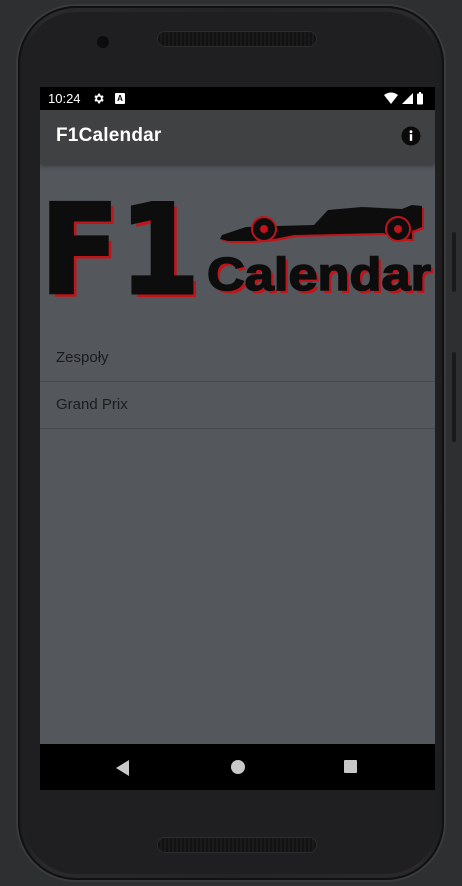 This screenshot has width=462, height=886. What do you see at coordinates (82, 357) in the screenshot?
I see `menu-item-label: Zespoły` at bounding box center [82, 357].